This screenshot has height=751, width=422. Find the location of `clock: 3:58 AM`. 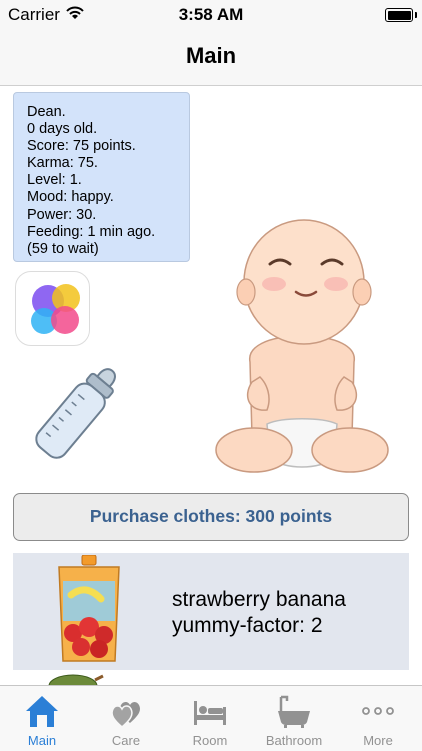

clock: 3:58 AM is located at coordinates (211, 14).